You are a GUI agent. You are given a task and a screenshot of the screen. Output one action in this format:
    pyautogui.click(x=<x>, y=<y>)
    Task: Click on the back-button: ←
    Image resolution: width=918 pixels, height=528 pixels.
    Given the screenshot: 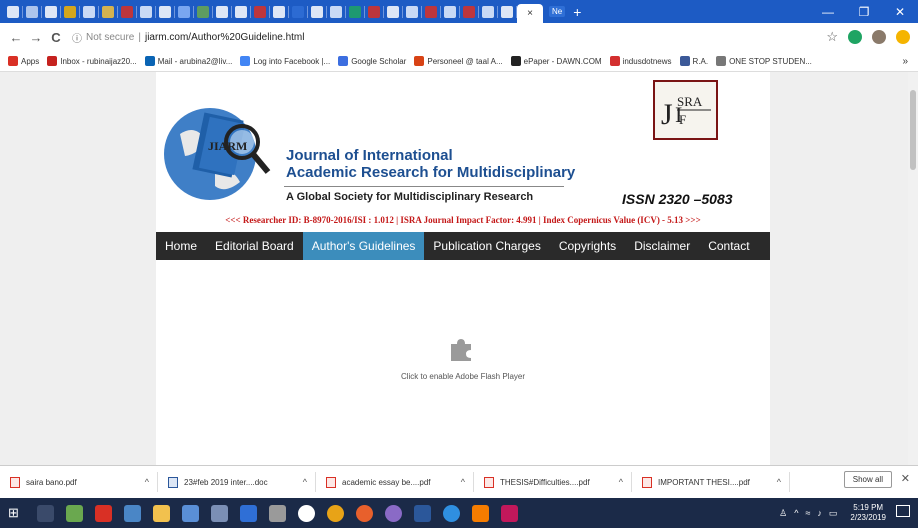 What is the action you would take?
    pyautogui.click(x=16, y=37)
    